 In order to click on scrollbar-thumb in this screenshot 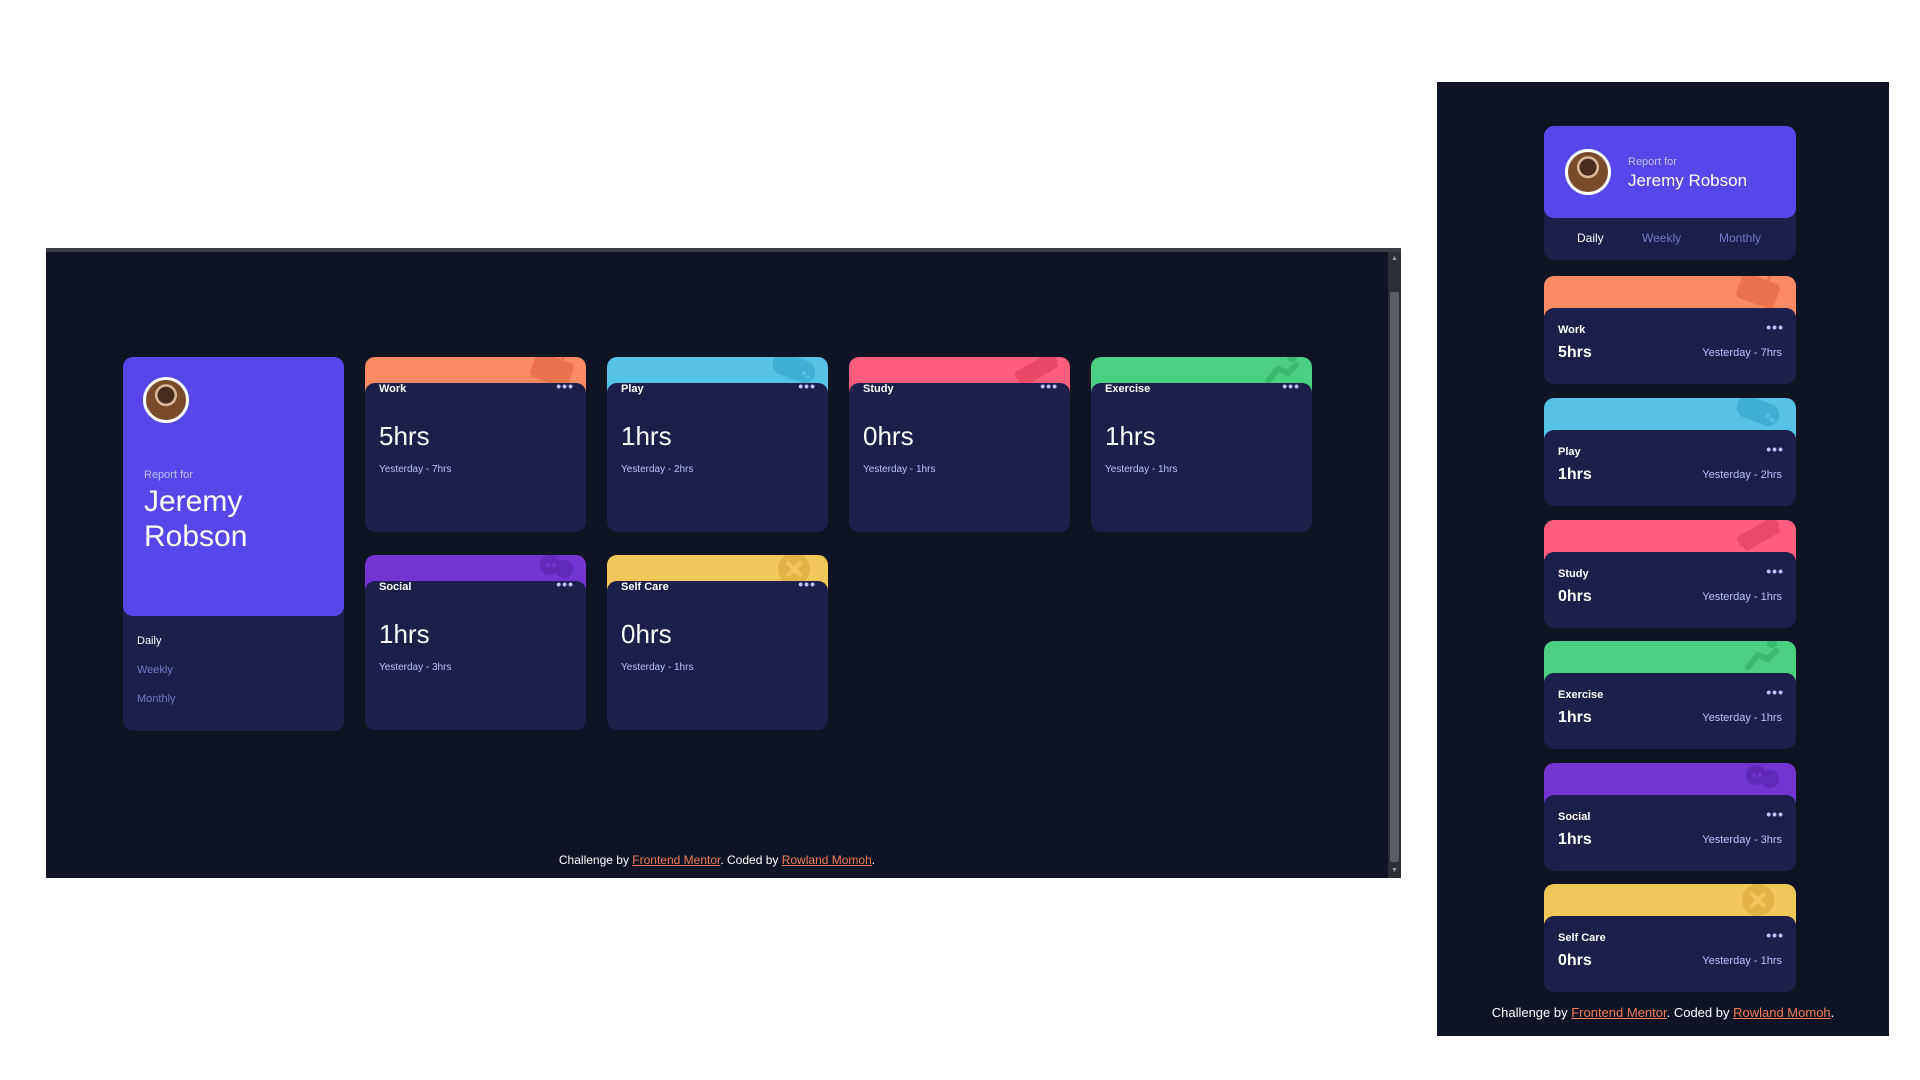, I will do `click(1394, 577)`.